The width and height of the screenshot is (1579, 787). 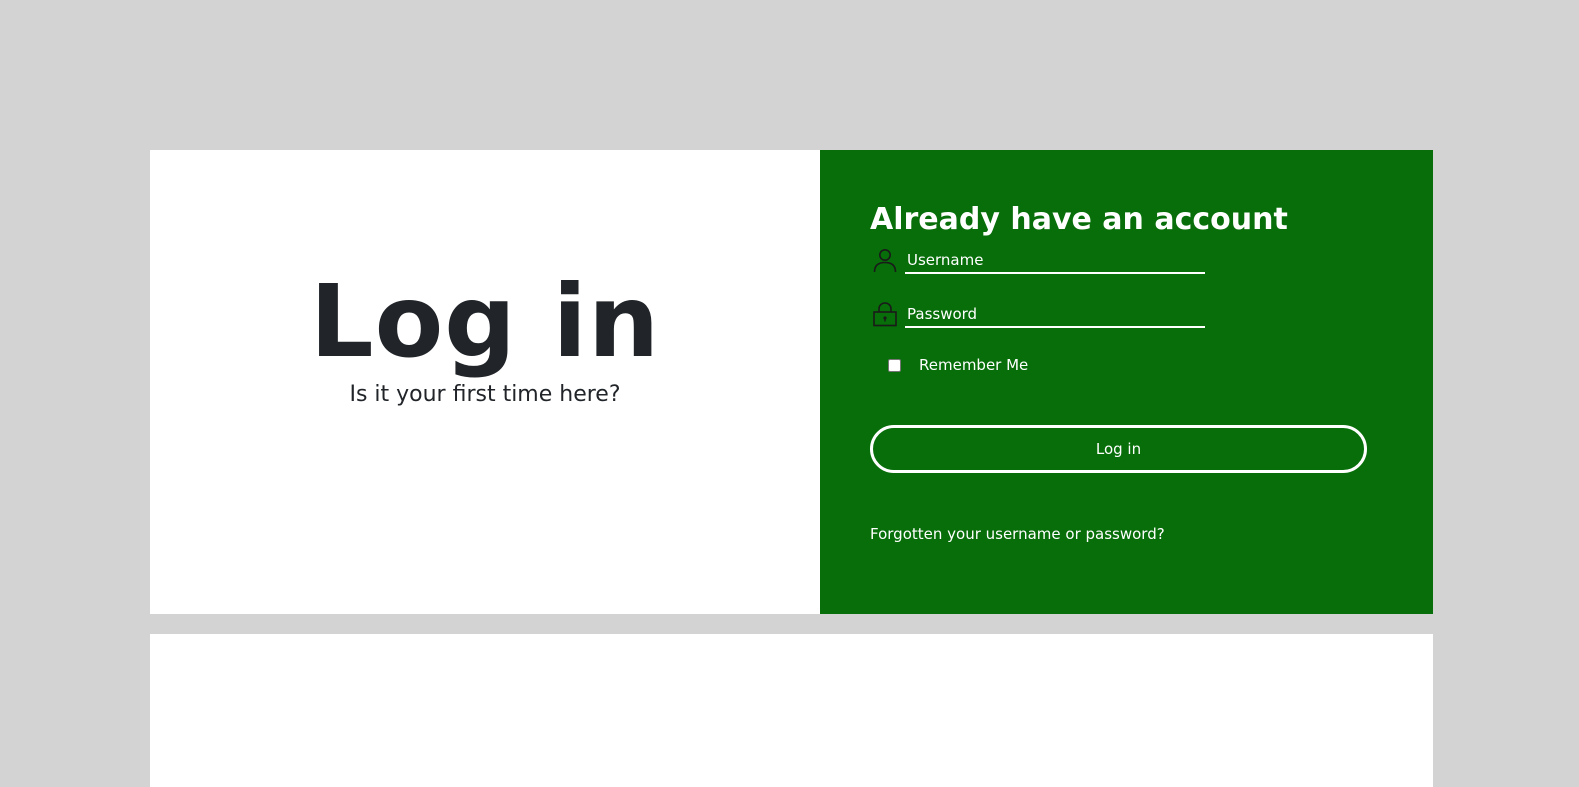 What do you see at coordinates (1017, 534) in the screenshot?
I see `forgot-credentials-link: Forgotten your username or password?` at bounding box center [1017, 534].